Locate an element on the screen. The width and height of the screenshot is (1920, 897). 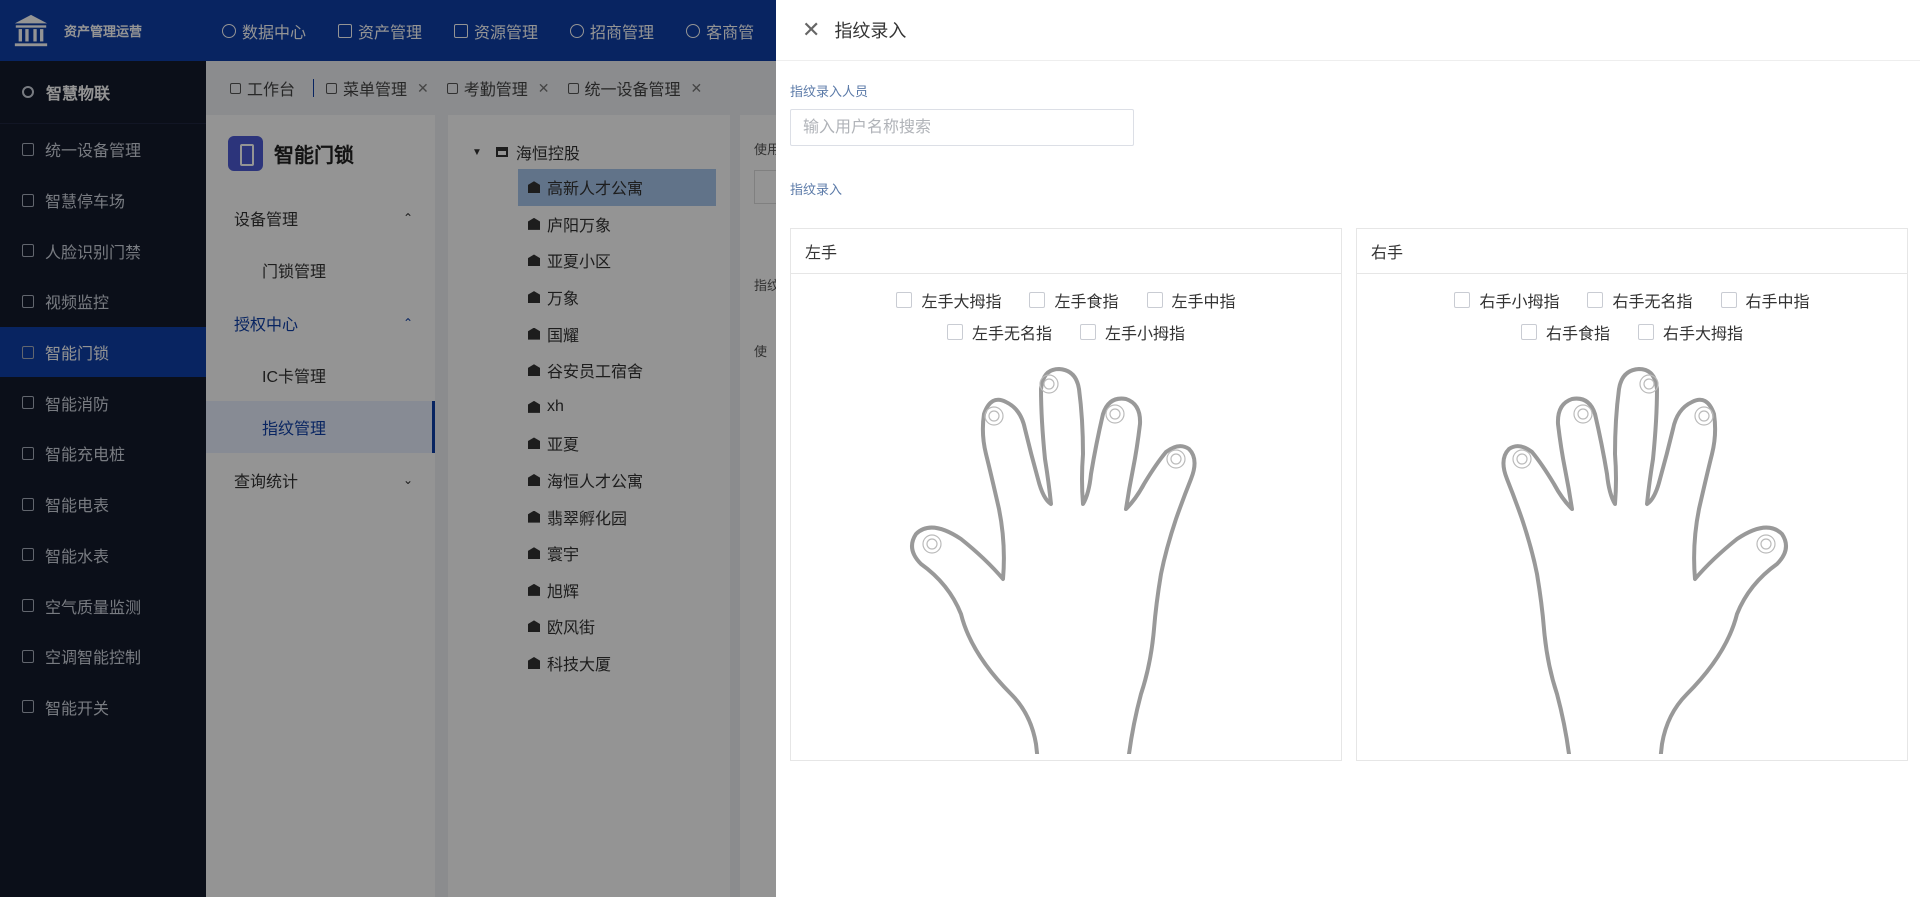
right-ring-checkbox: 右手无名指 is located at coordinates (1640, 300).